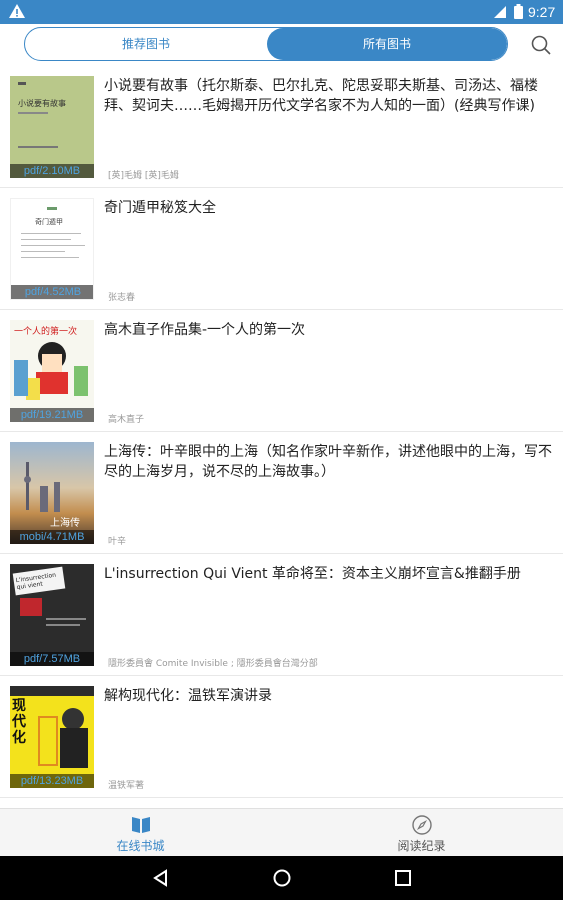 Image resolution: width=563 pixels, height=900 pixels. I want to click on cover-title: 现代化, so click(19, 722).